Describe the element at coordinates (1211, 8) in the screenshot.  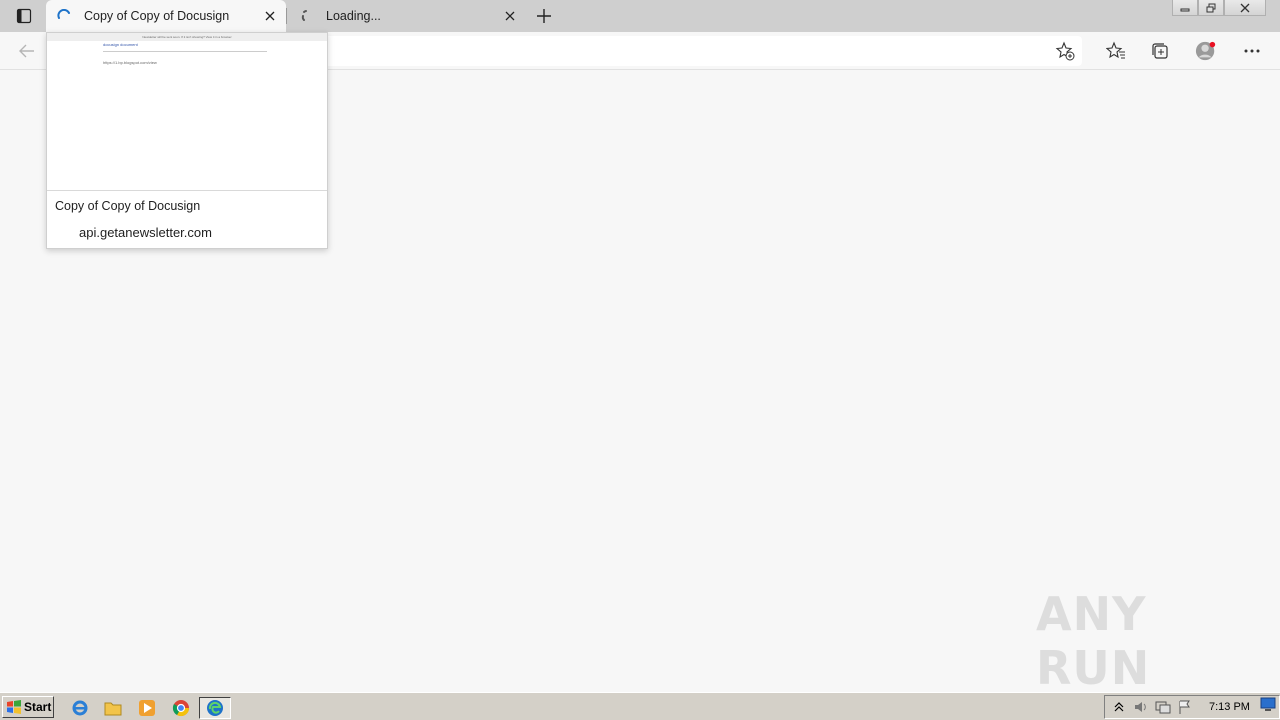
I see `restore-button` at that location.